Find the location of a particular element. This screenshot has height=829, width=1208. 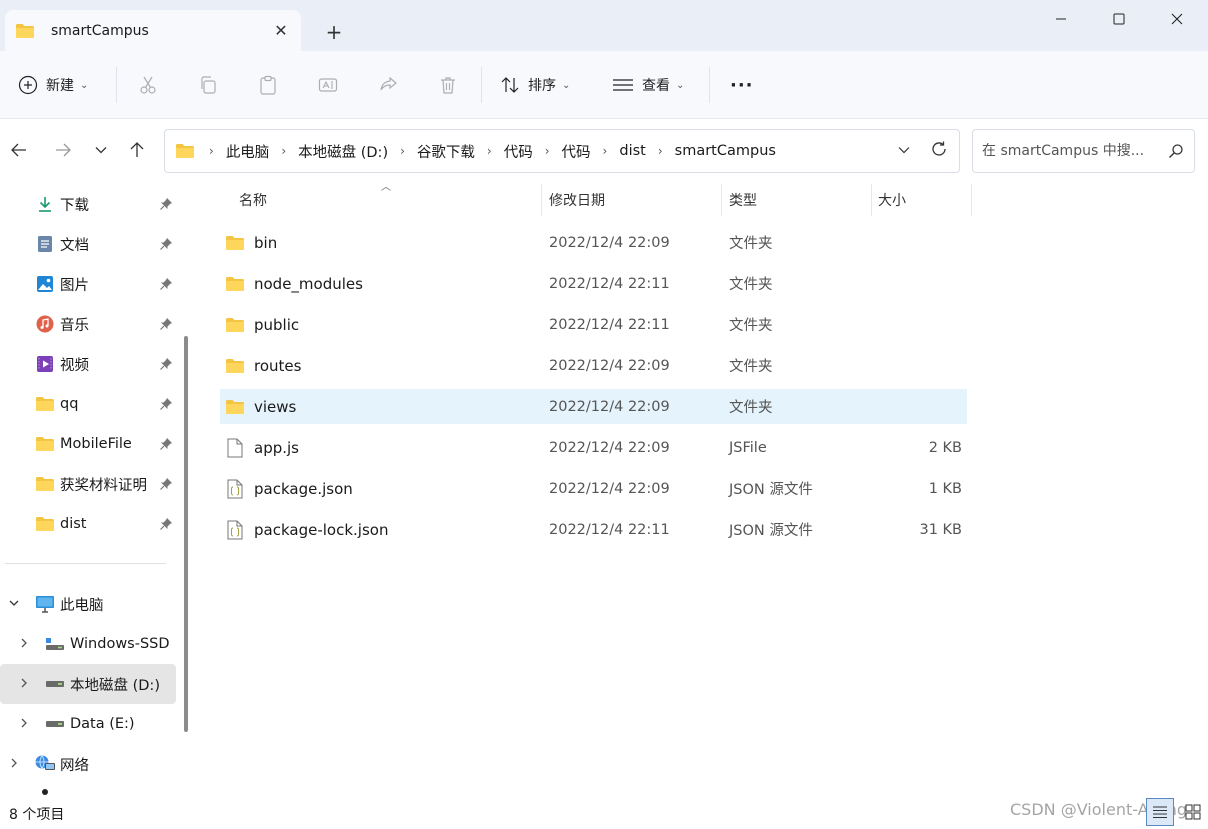

tiles-view-button is located at coordinates (1193, 812).